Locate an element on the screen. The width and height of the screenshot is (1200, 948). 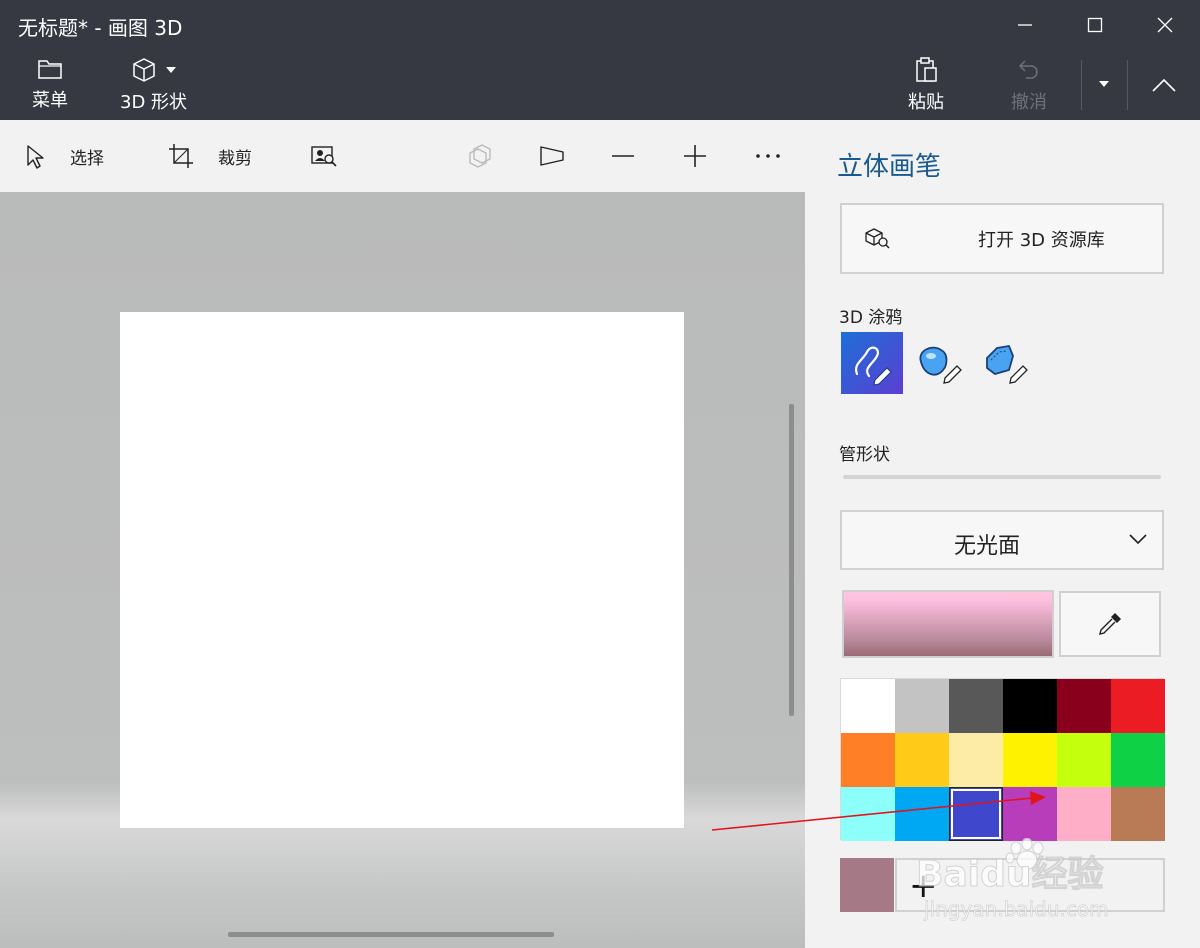
sharp-edge-doodle-icon is located at coordinates (1007, 364).